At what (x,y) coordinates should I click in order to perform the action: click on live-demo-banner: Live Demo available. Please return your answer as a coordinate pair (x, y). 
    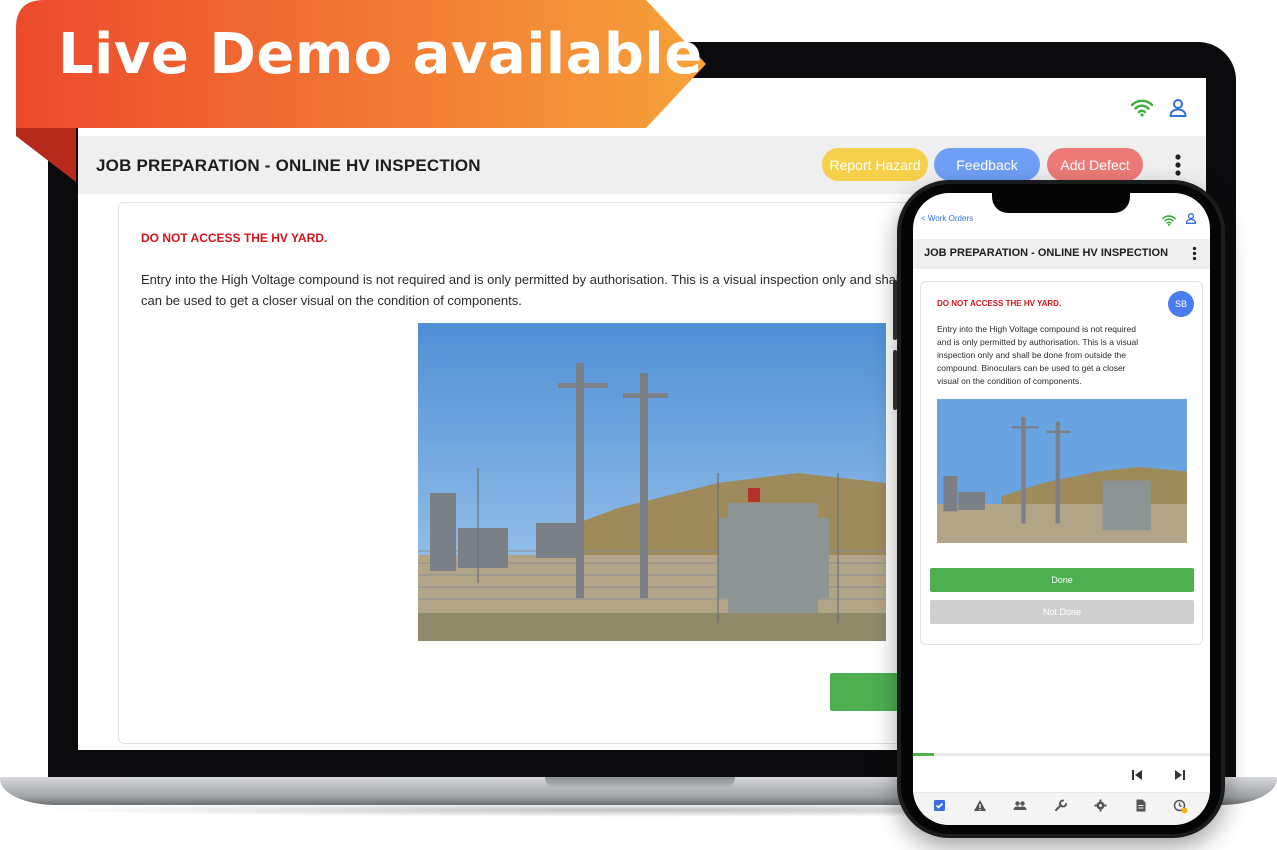
    Looking at the image, I should click on (380, 54).